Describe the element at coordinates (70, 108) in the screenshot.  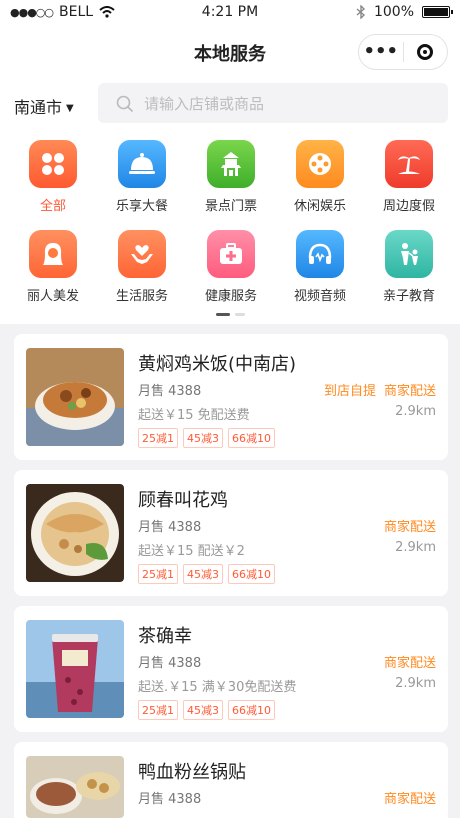
I see `caret-down-icon: ▼` at that location.